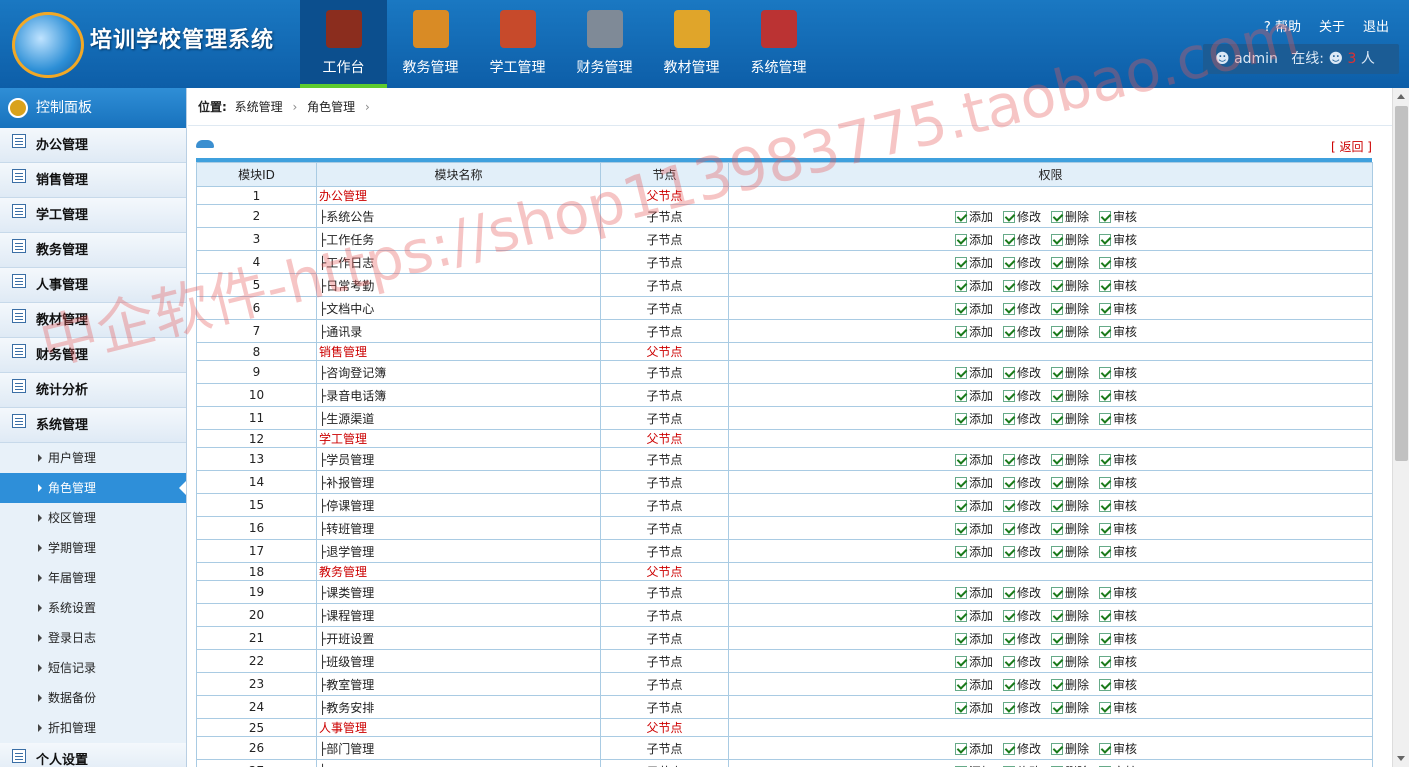 The image size is (1409, 767). What do you see at coordinates (93, 488) in the screenshot?
I see `sidebar-sub-item: 角色管理` at bounding box center [93, 488].